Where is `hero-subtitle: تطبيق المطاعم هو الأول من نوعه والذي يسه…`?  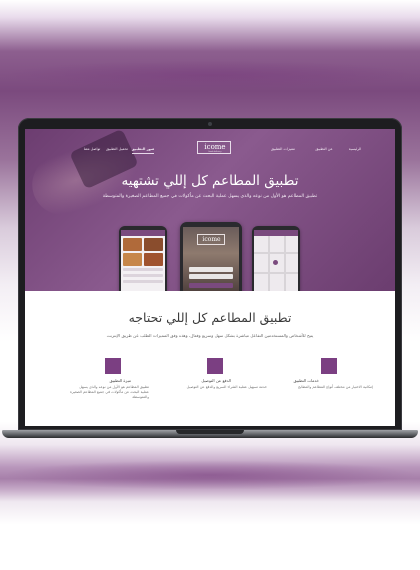 hero-subtitle: تطبيق المطاعم هو الأول من نوعه والذي يسه… is located at coordinates (210, 196).